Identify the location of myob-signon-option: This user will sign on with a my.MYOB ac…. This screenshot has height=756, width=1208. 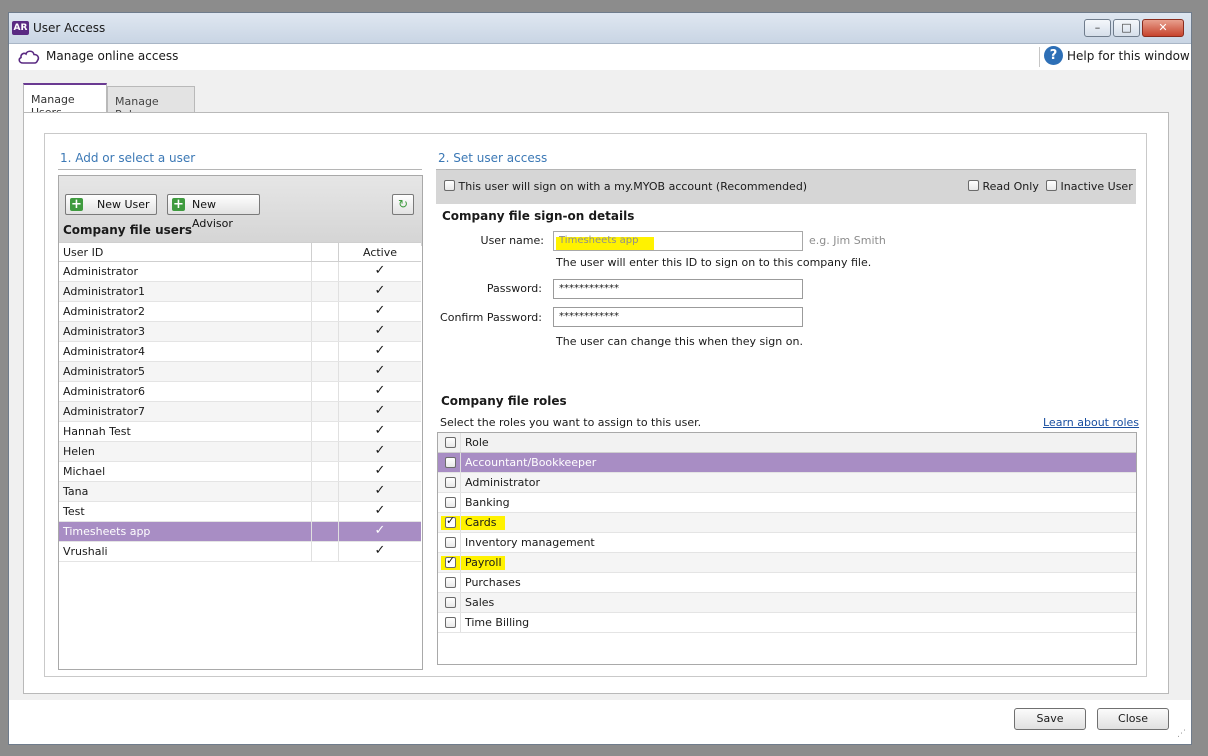
(625, 186).